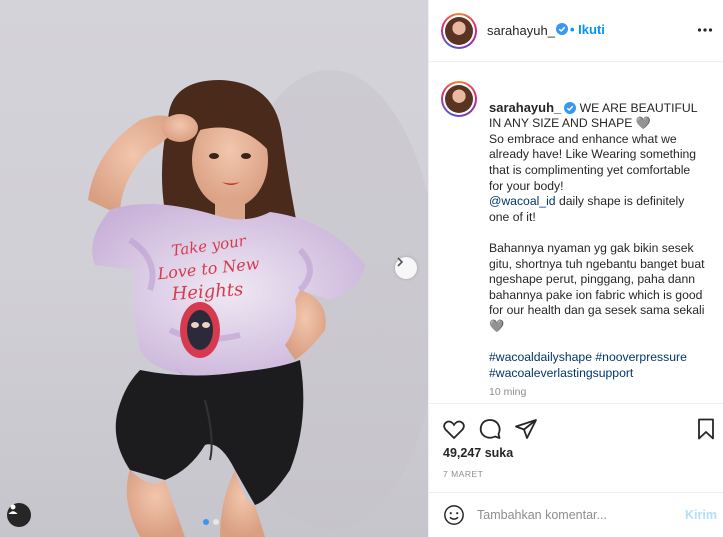  Describe the element at coordinates (525, 107) in the screenshot. I see `caption-username: sarahayuh_` at that location.